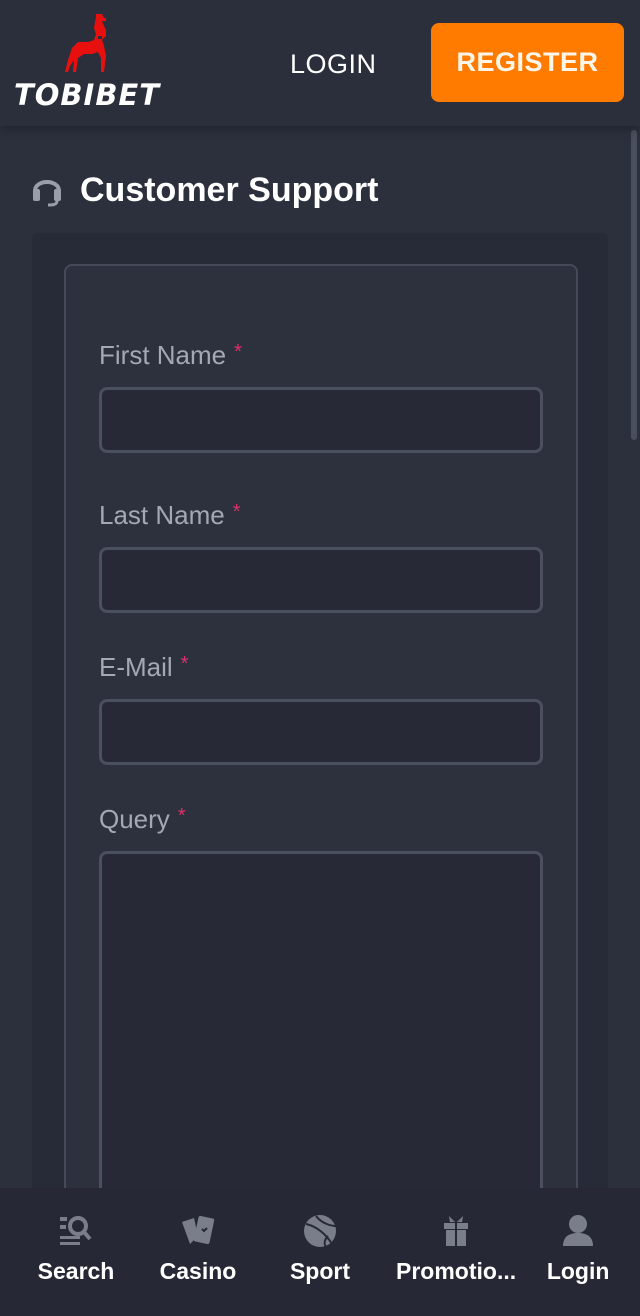 This screenshot has width=640, height=1316. I want to click on bottom-nav: Search Casino Sport Promotio... Login, so click(320, 1252).